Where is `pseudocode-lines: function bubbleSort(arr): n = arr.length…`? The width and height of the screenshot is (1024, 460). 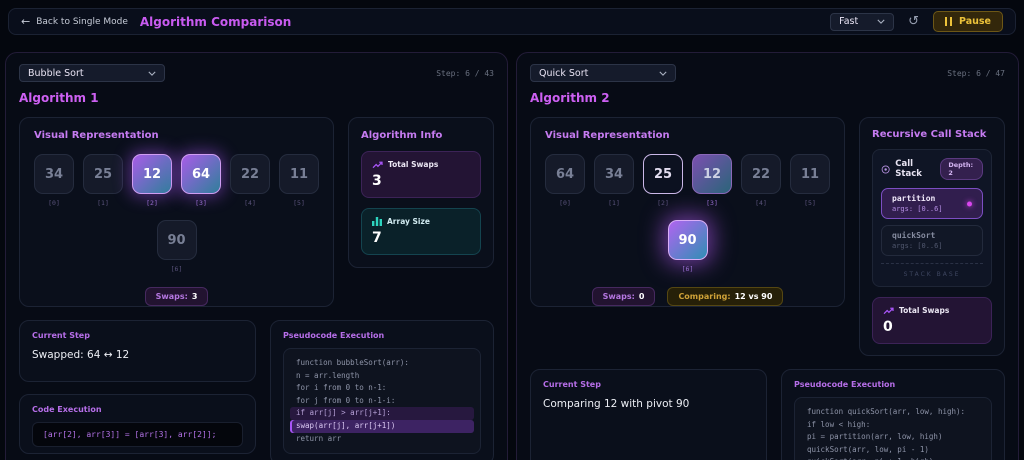 pseudocode-lines: function bubbleSort(arr): n = arr.length… is located at coordinates (382, 401).